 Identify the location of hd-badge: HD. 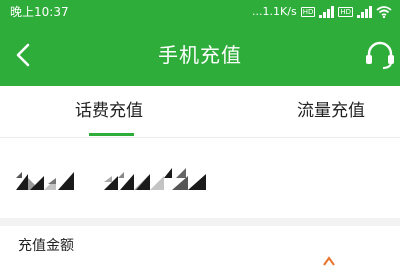
(308, 12).